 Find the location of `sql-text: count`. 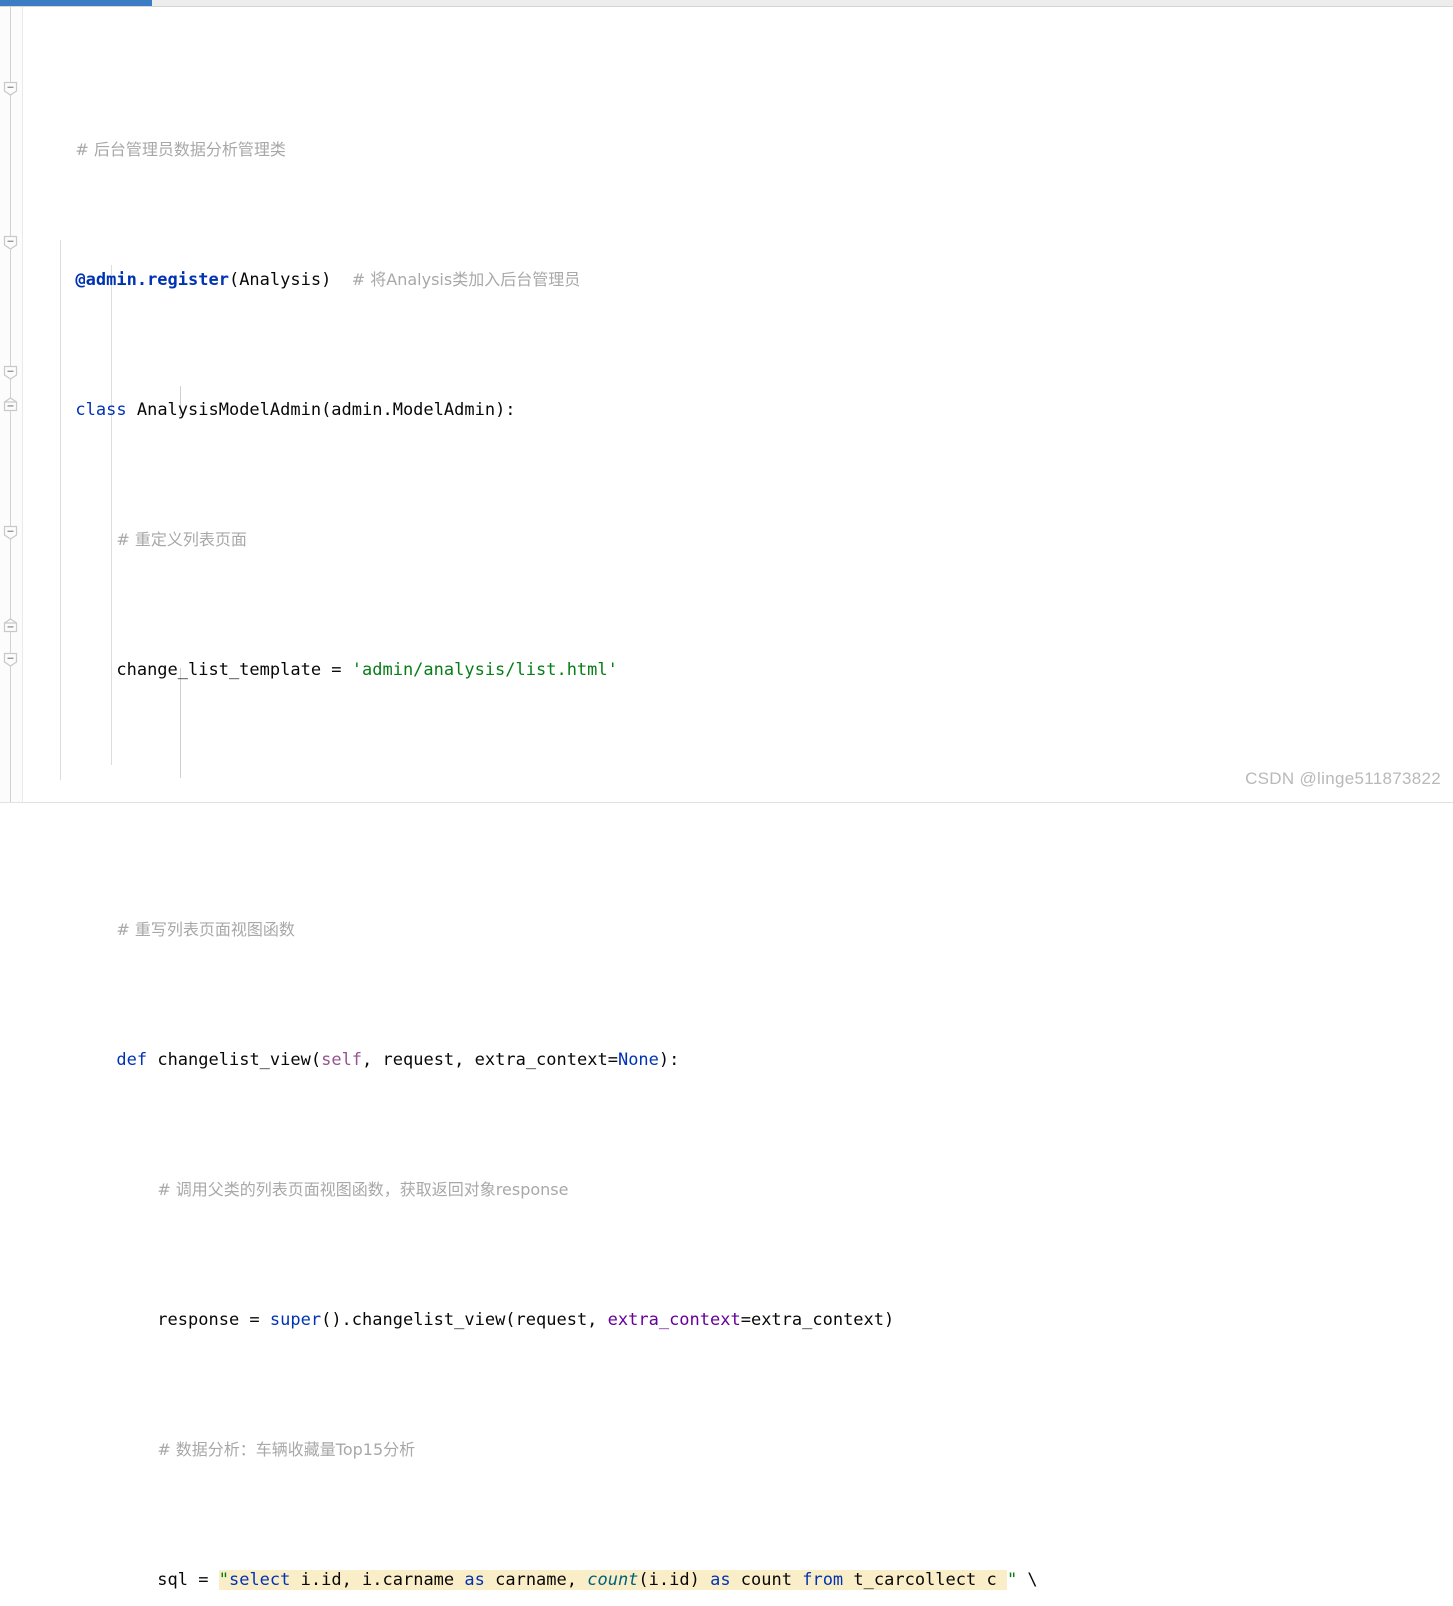

sql-text: count is located at coordinates (766, 1580).